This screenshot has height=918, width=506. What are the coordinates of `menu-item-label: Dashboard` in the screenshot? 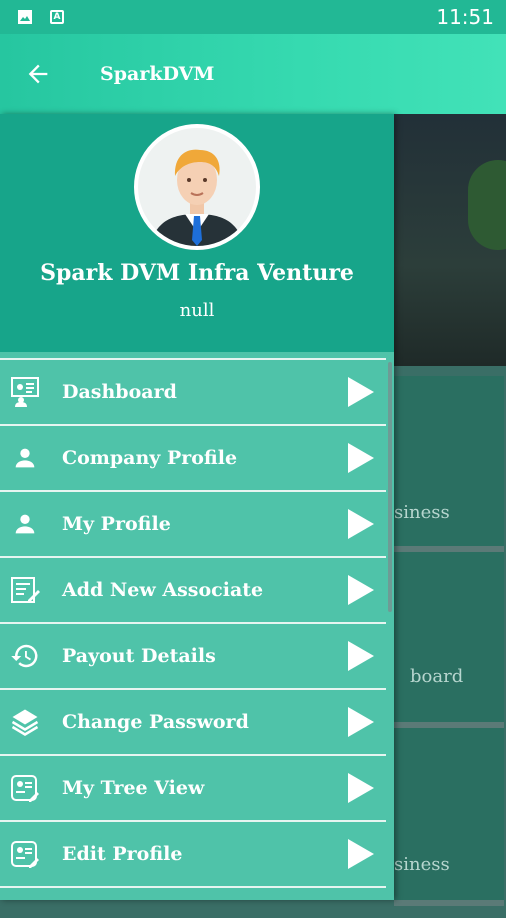 It's located at (119, 392).